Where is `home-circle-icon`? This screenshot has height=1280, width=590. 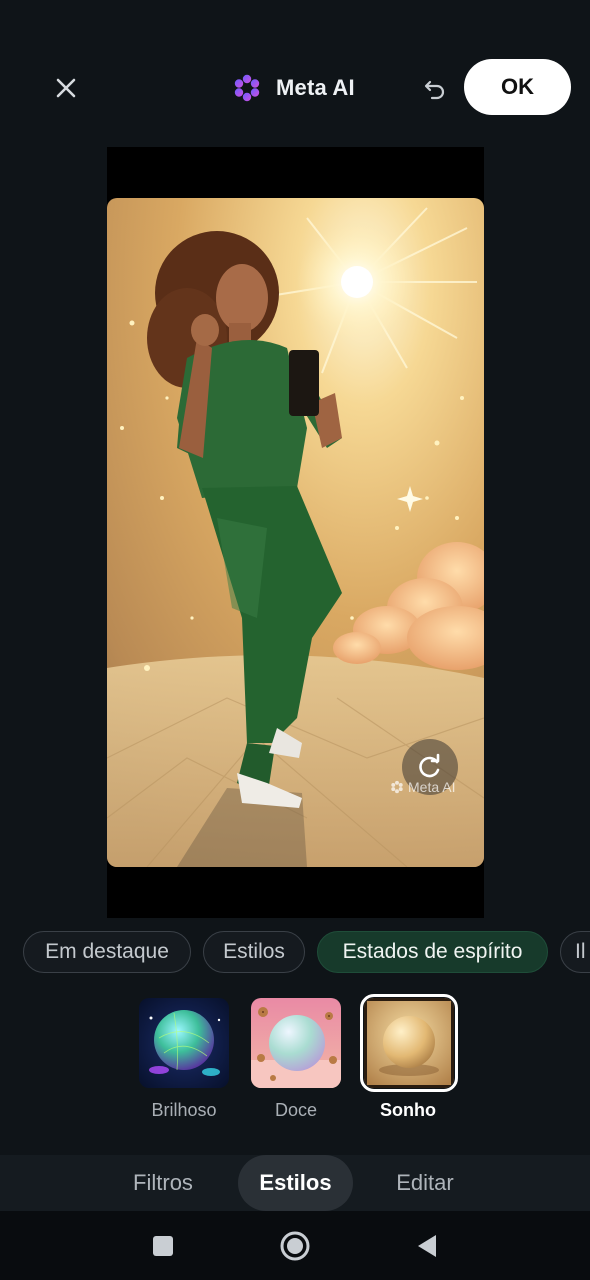 home-circle-icon is located at coordinates (295, 1246).